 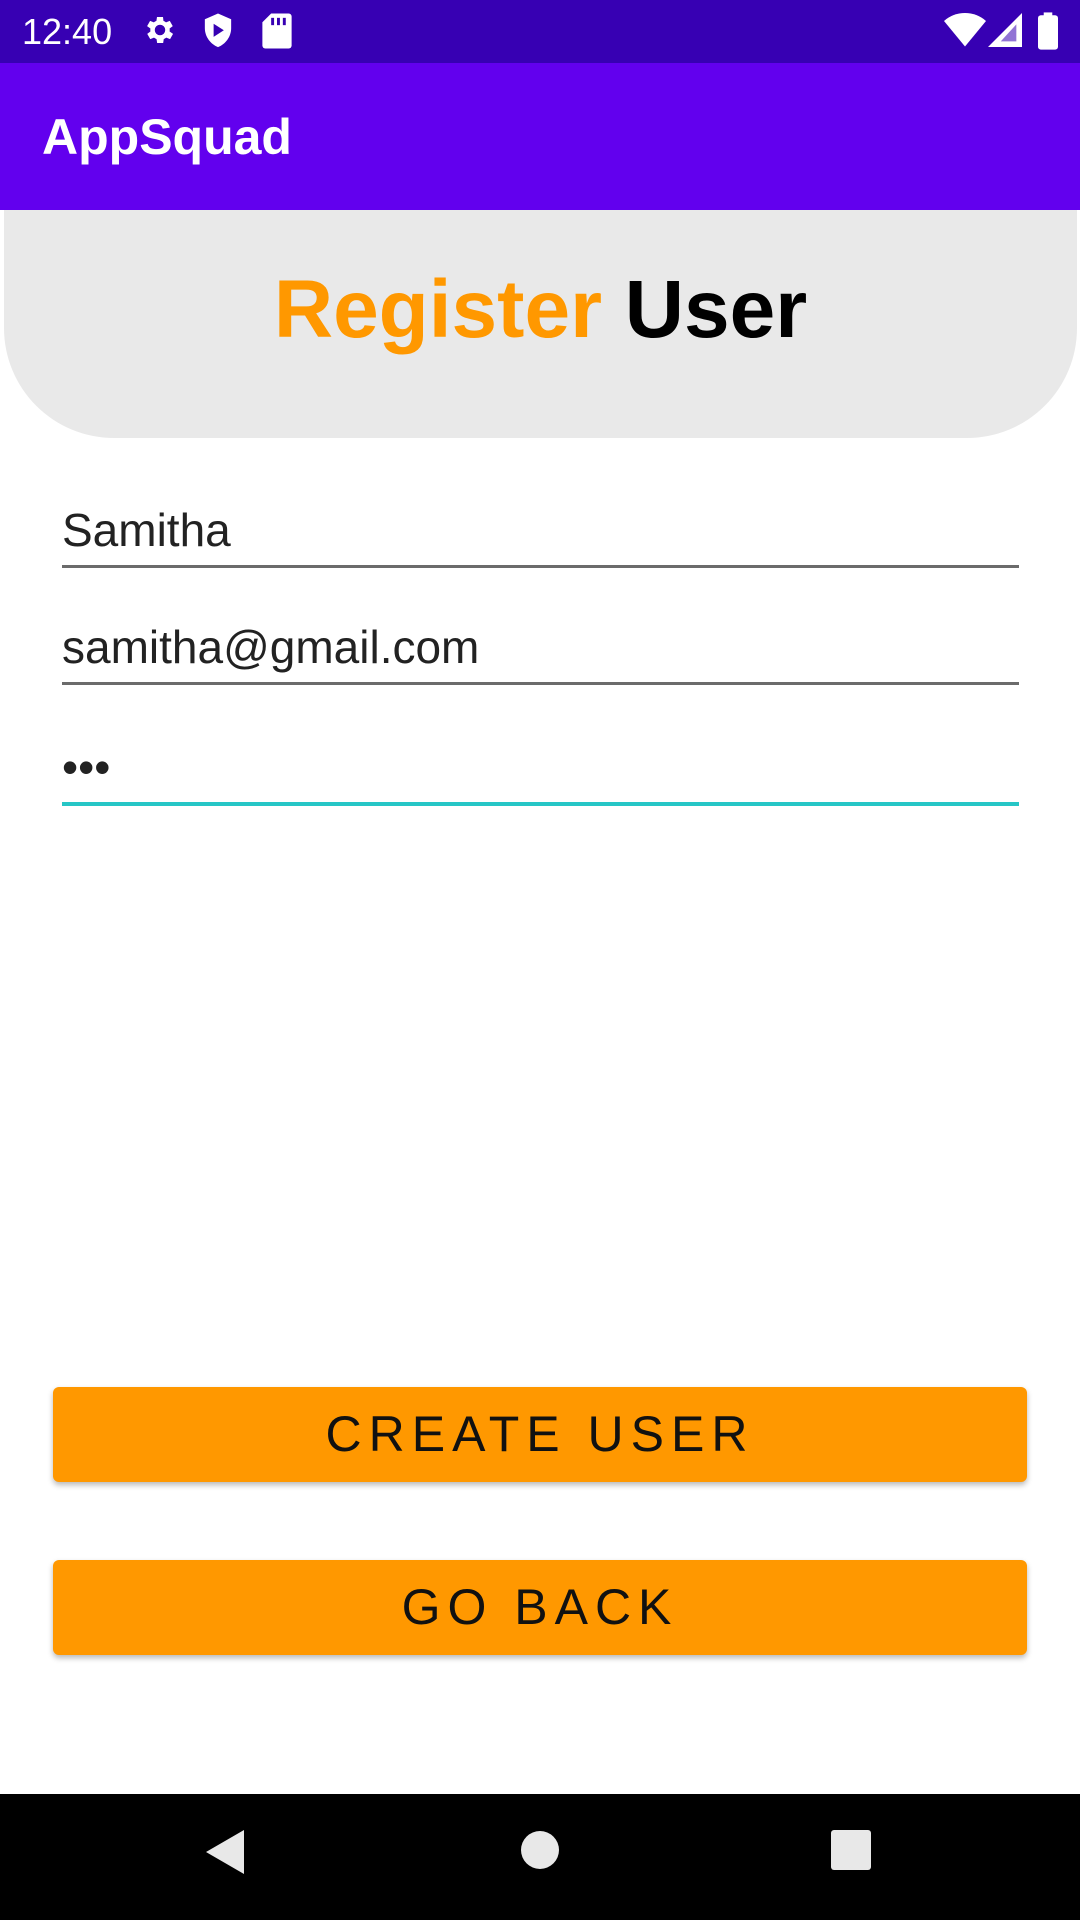 I want to click on navigation-bar, so click(x=540, y=1857).